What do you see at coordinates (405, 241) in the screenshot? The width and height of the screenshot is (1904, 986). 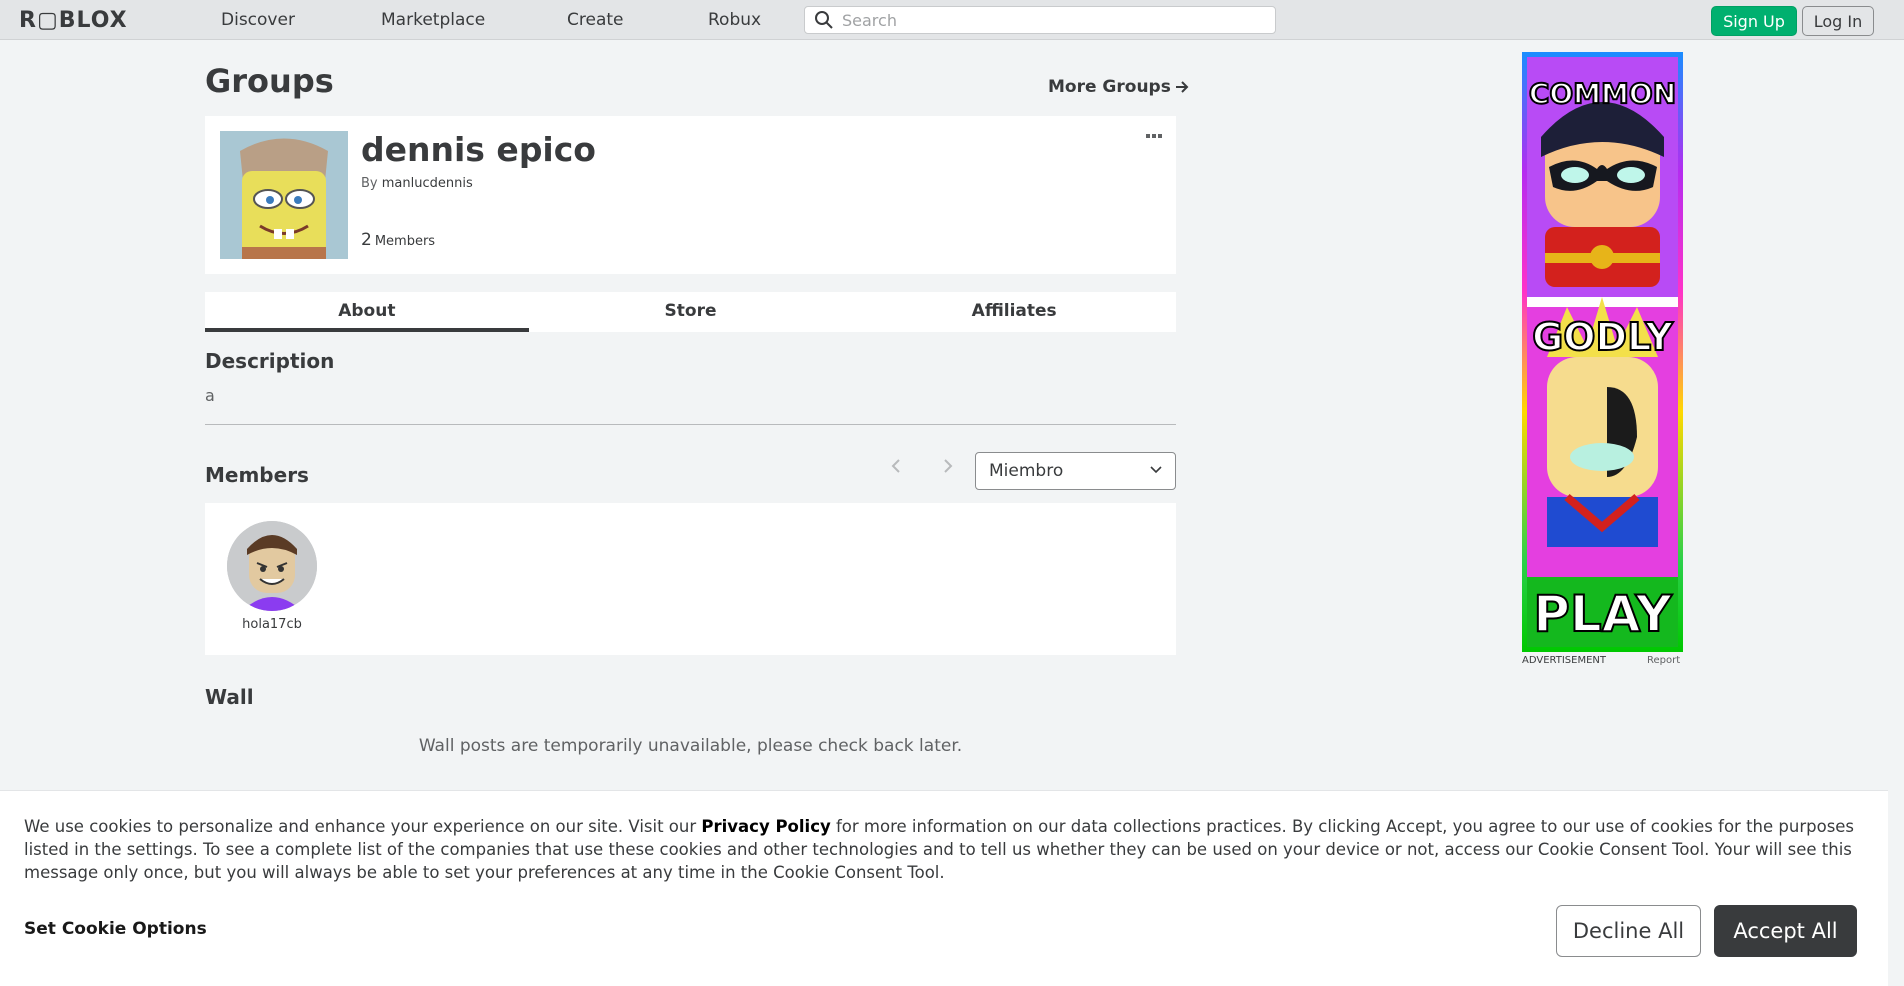 I see `member-count-label: Members` at bounding box center [405, 241].